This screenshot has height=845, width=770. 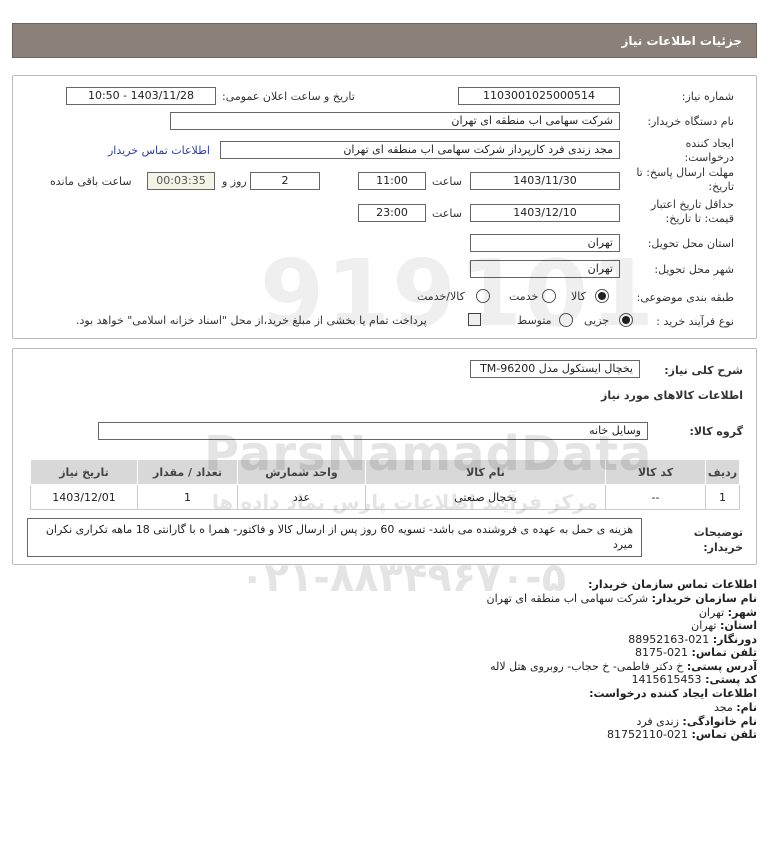 I want to click on remaining-timer: 00:03:35, so click(x=181, y=181).